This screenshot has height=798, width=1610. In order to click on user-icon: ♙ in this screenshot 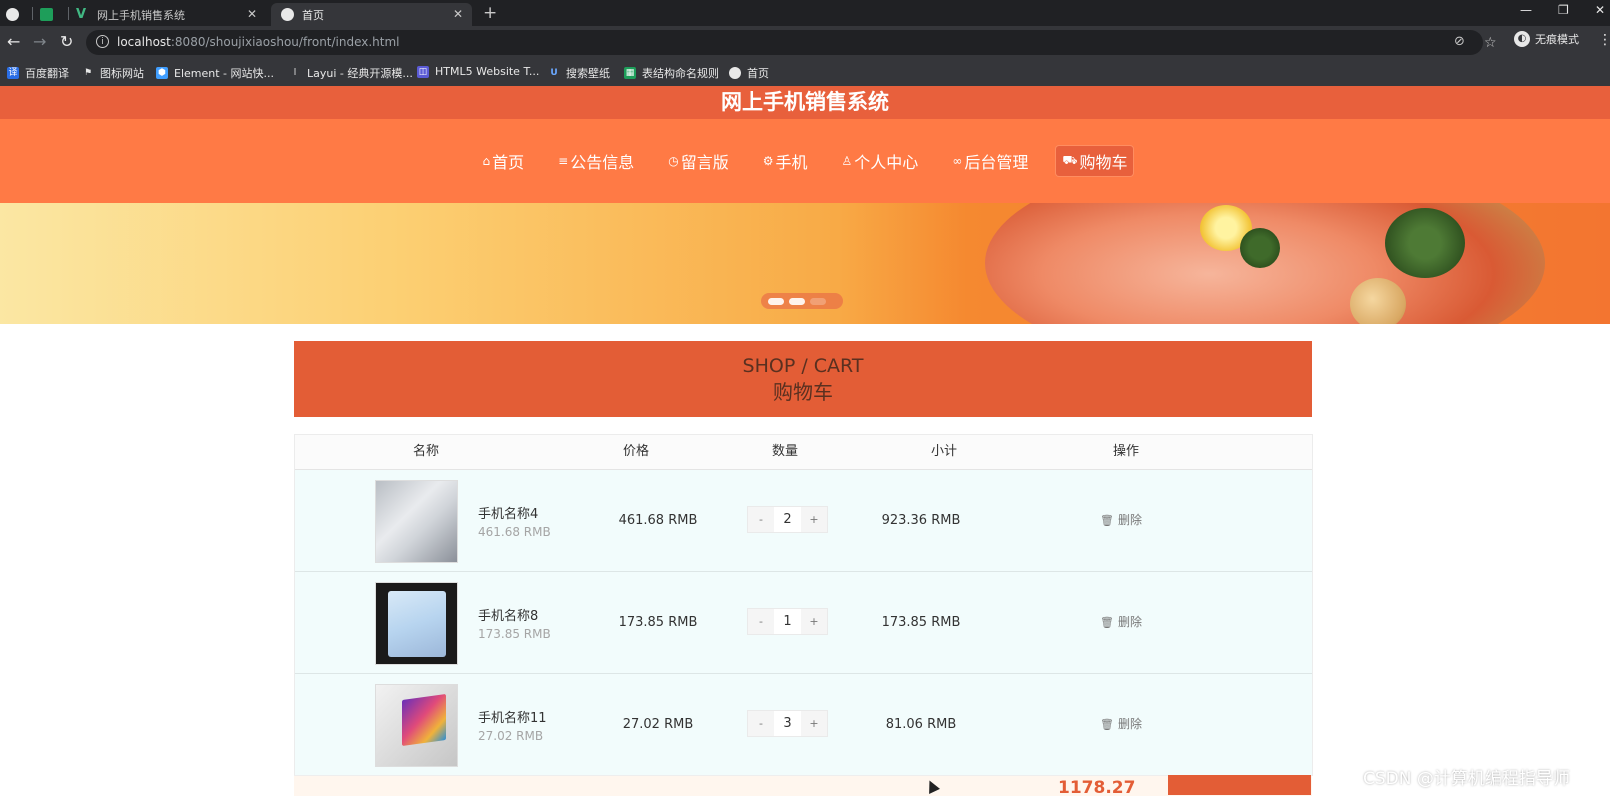, I will do `click(847, 161)`.